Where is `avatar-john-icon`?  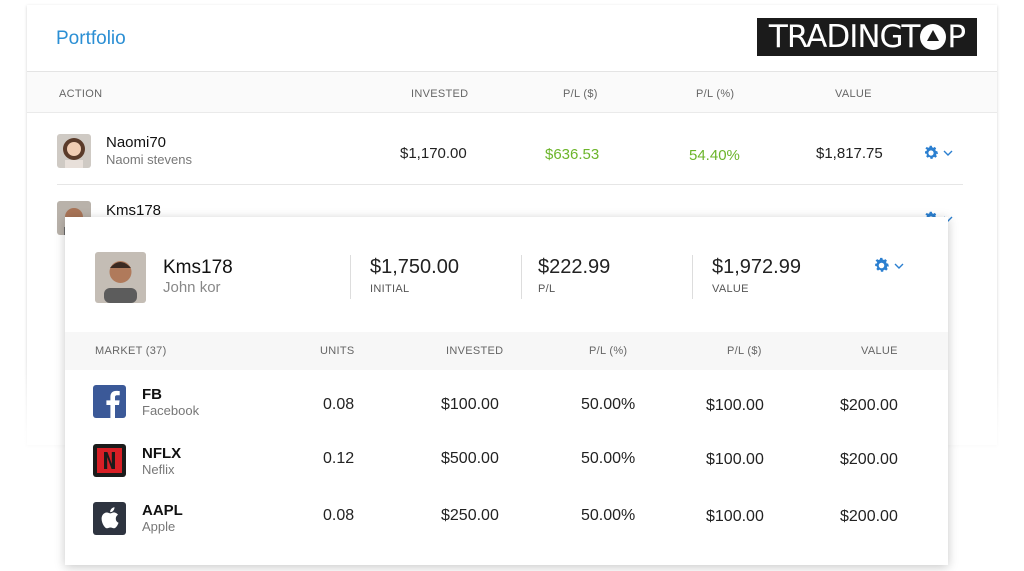
avatar-john-icon is located at coordinates (120, 277).